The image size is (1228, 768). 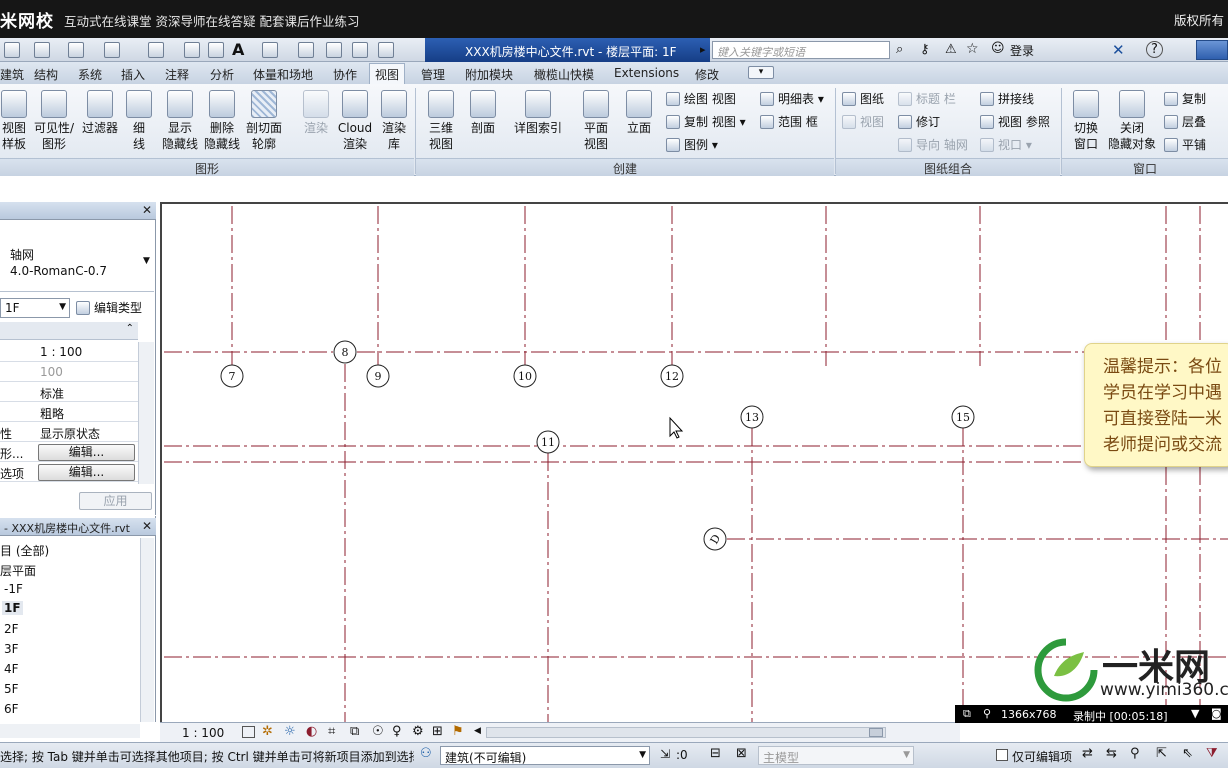 What do you see at coordinates (1185, 121) in the screenshot?
I see `cascade-button: 层叠` at bounding box center [1185, 121].